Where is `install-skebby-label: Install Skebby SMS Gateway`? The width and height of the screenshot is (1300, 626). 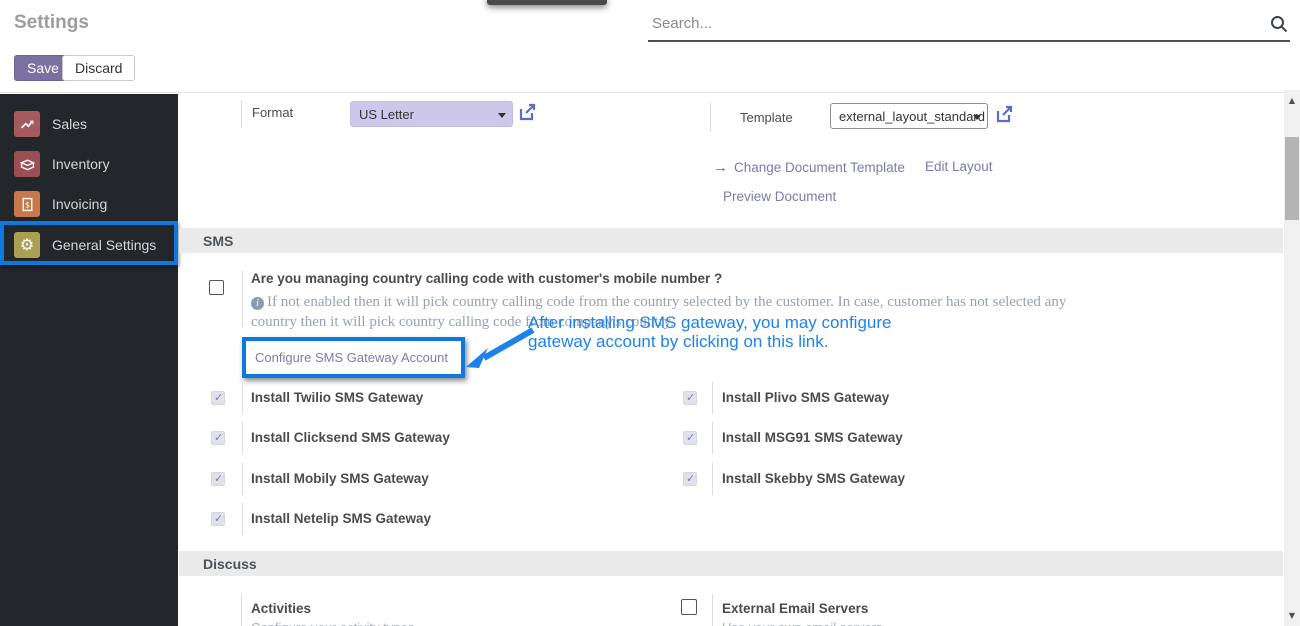
install-skebby-label: Install Skebby SMS Gateway is located at coordinates (814, 478).